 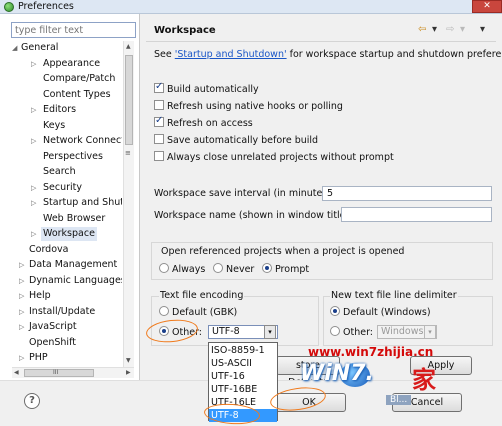 I want to click on build-automatically-checkbox: Build automatically, so click(x=206, y=88).